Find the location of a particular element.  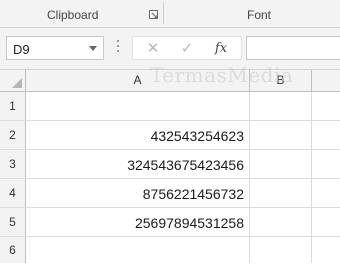

table-row: 5 25697894531258 is located at coordinates (170, 222).